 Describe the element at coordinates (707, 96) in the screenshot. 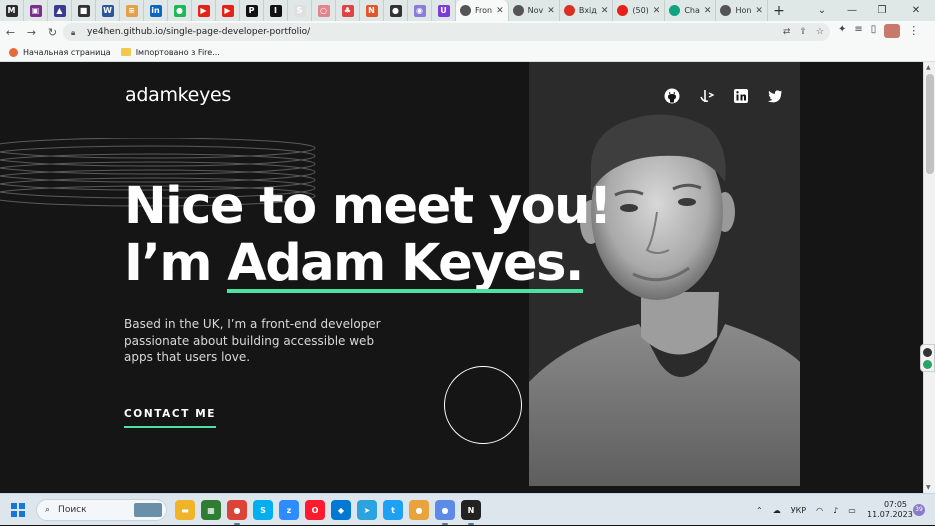

I see `frontend-mentor-icon` at that location.